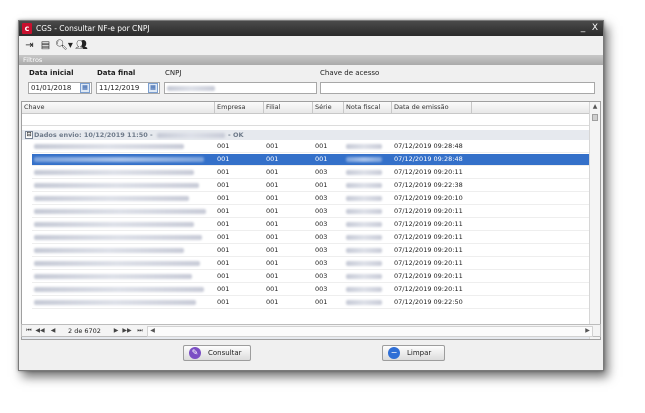 This screenshot has height=413, width=645. I want to click on cell-data-emissao: 07/12/2019 09:28:48, so click(428, 159).